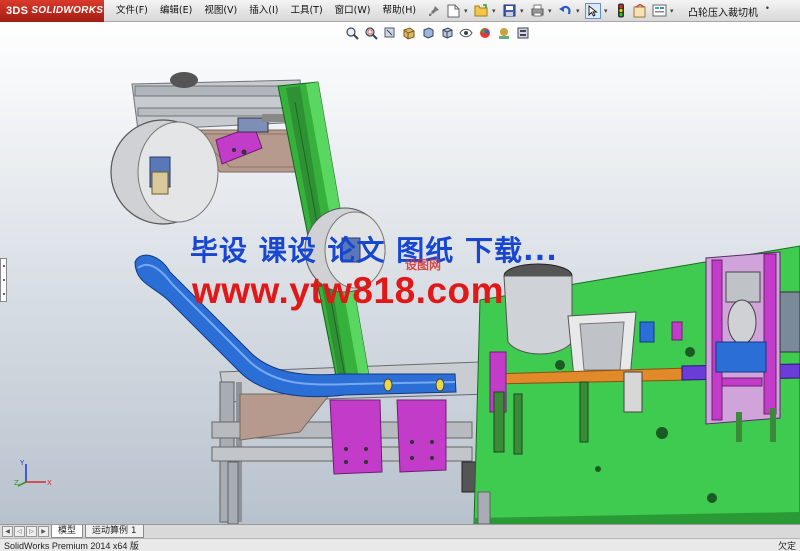 This screenshot has width=800, height=551. What do you see at coordinates (434, 11) in the screenshot?
I see `pin-icon` at bounding box center [434, 11].